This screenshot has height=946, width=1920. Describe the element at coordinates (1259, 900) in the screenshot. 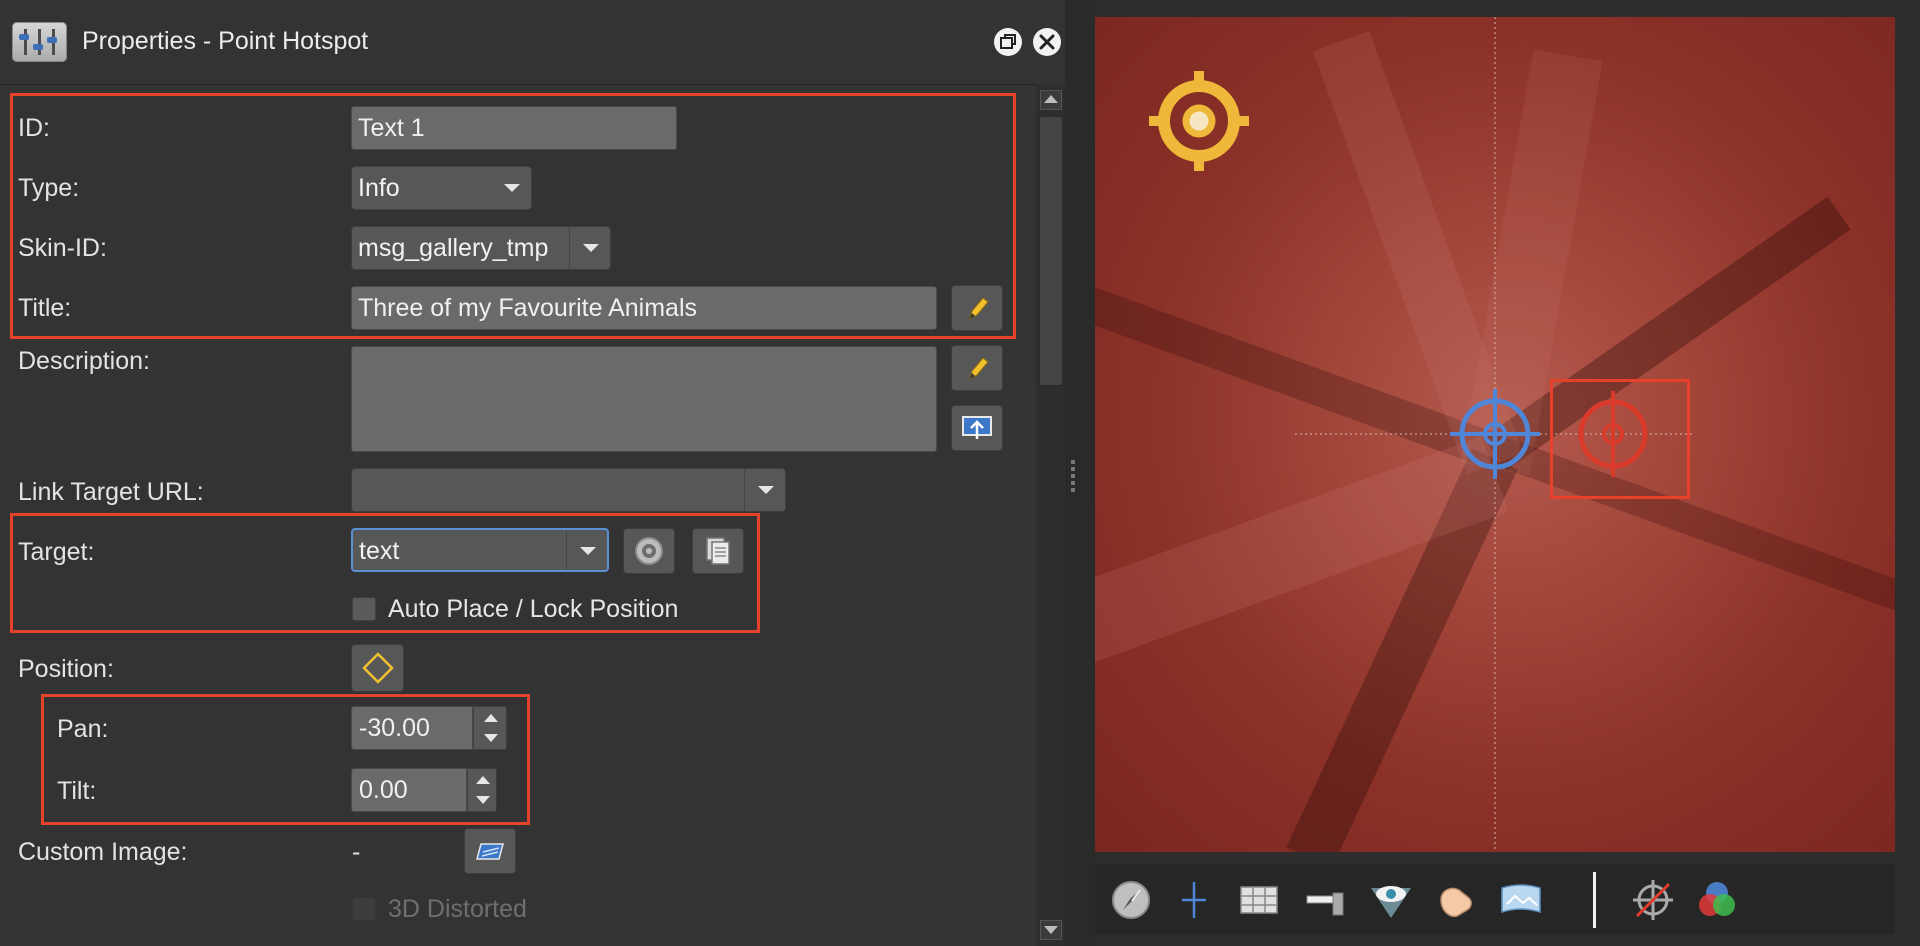

I see `grid-icon` at that location.